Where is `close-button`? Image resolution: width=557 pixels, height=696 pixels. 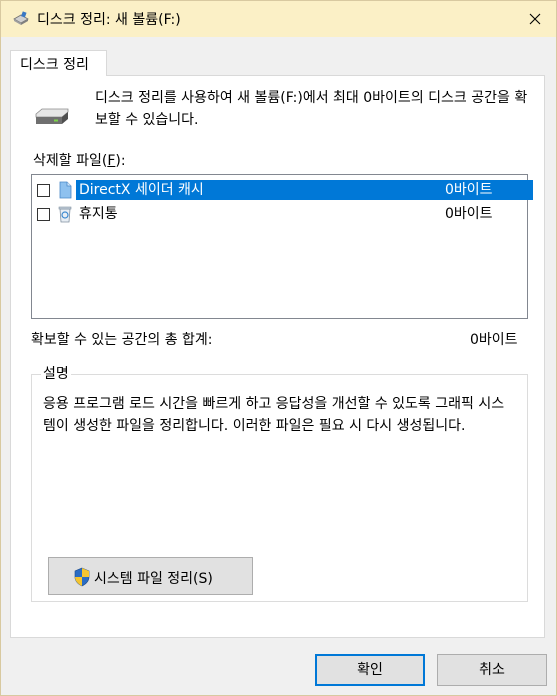
close-button is located at coordinates (535, 19).